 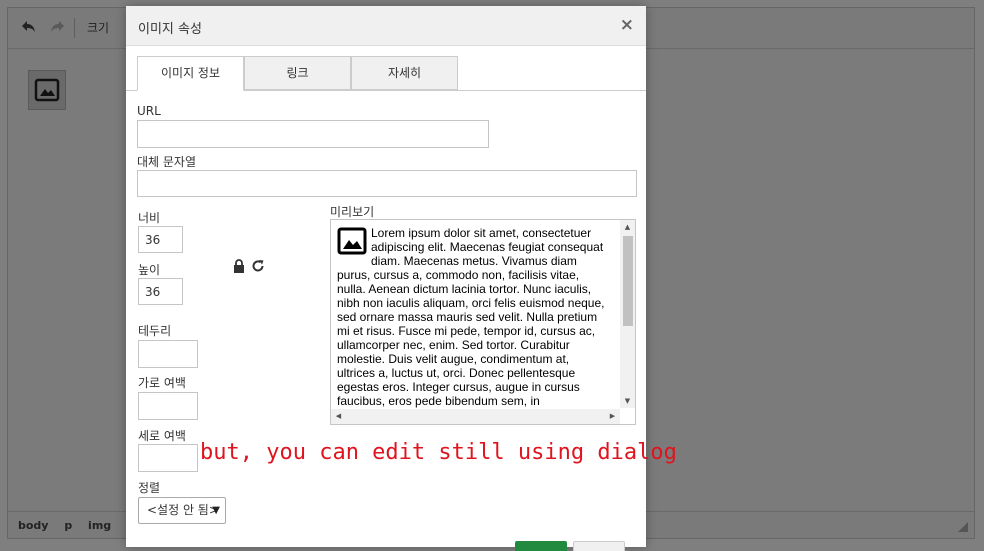 What do you see at coordinates (168, 458) in the screenshot?
I see `vspace-input` at bounding box center [168, 458].